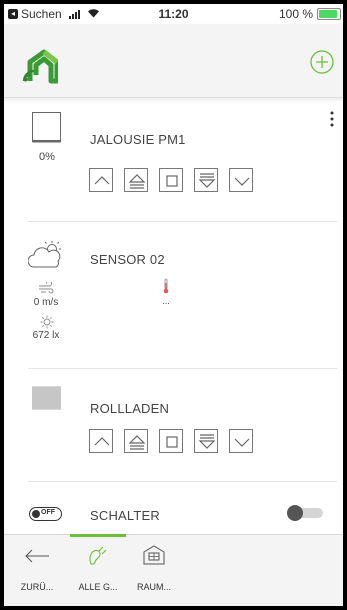  I want to click on sun-light-icon, so click(47, 322).